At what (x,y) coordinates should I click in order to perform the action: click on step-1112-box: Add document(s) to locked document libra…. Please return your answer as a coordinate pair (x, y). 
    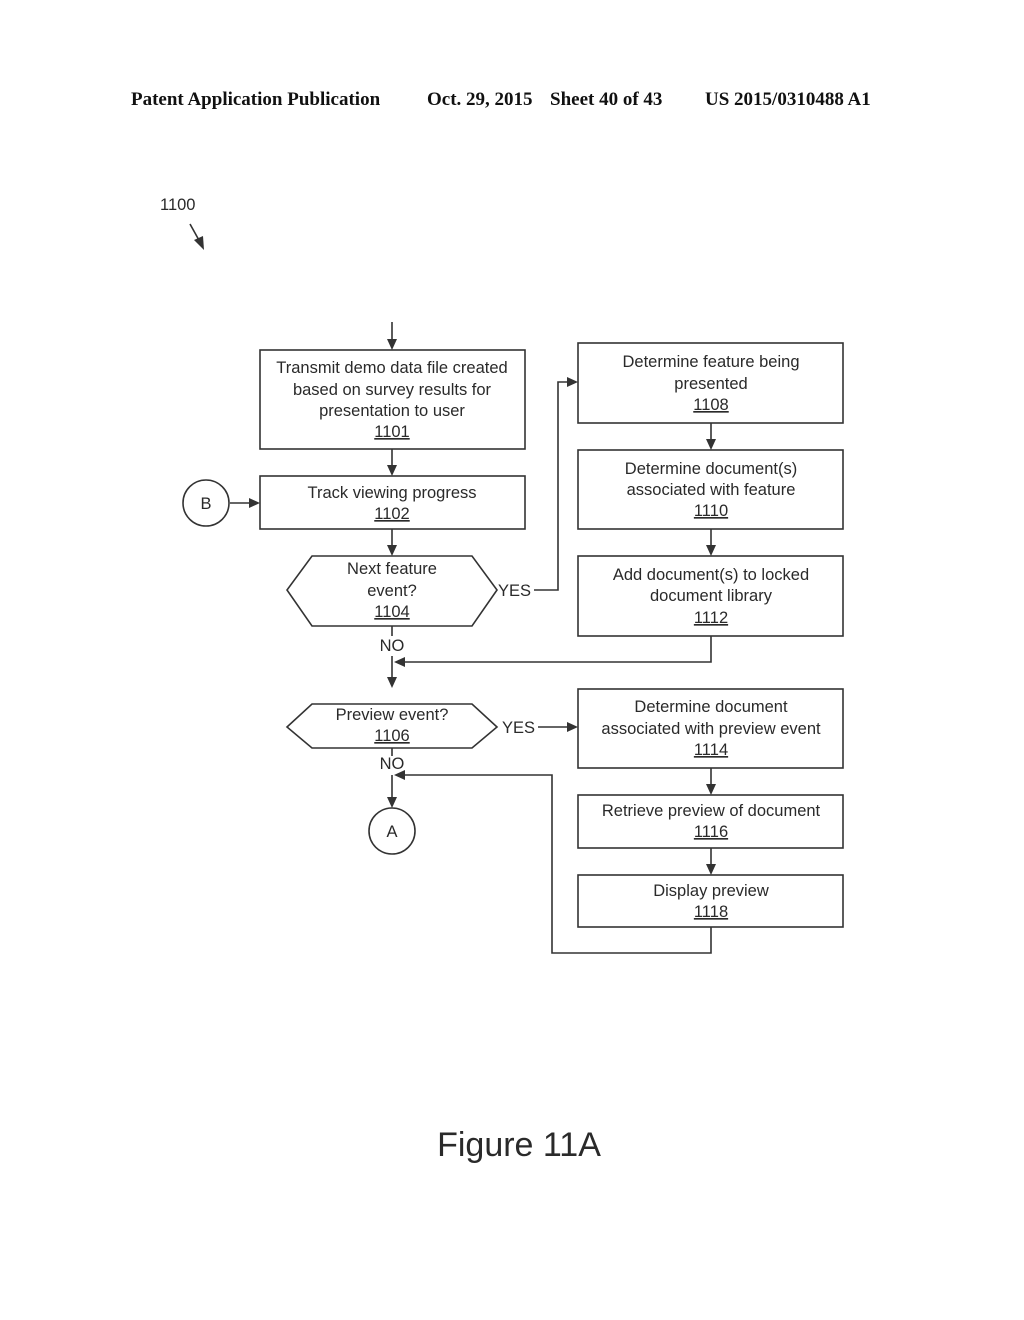
    Looking at the image, I should click on (710, 596).